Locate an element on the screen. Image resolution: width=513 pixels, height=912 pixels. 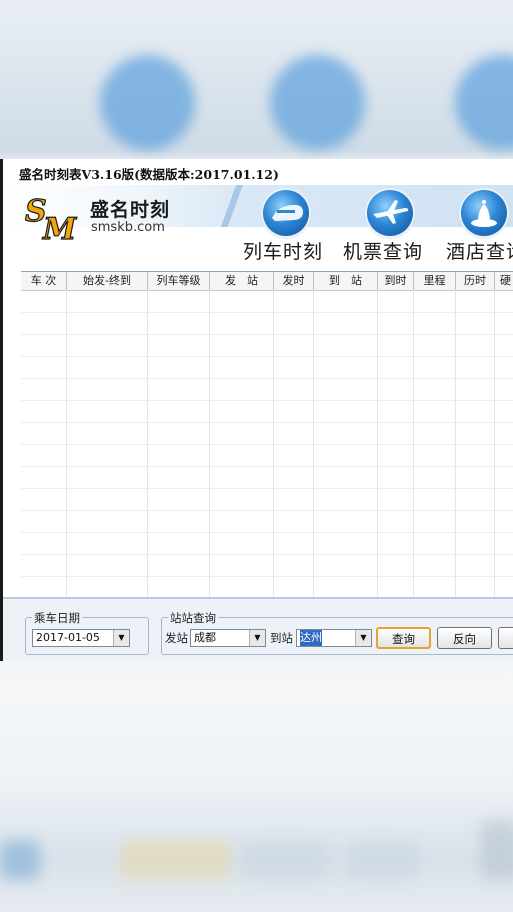
col-origin-terminus: 始发-终到 is located at coordinates (107, 281).